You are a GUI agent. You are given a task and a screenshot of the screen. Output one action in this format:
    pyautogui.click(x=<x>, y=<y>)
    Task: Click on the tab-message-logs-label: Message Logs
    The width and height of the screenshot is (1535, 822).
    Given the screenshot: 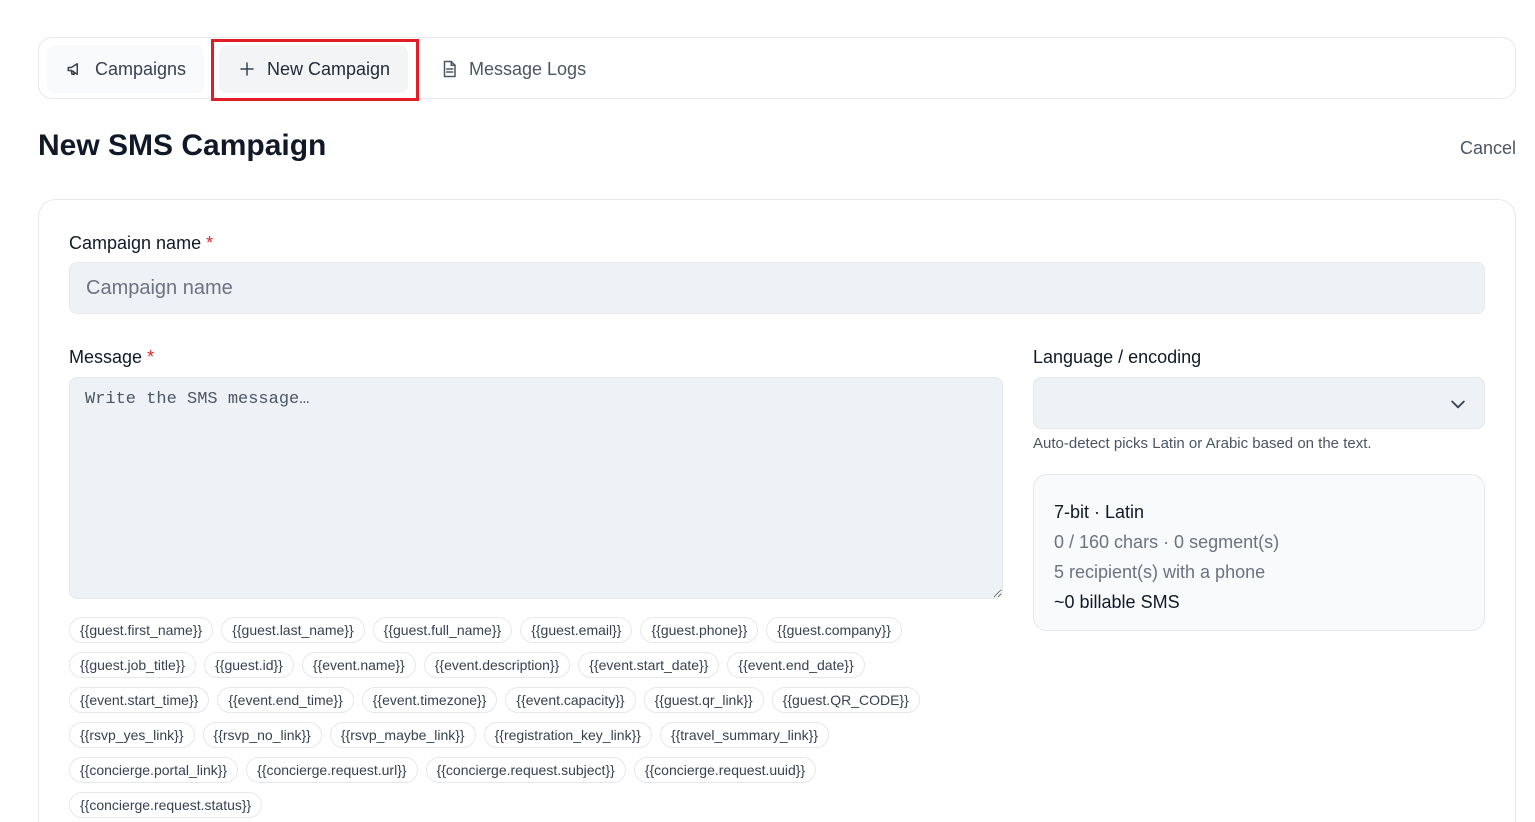 What is the action you would take?
    pyautogui.click(x=528, y=68)
    